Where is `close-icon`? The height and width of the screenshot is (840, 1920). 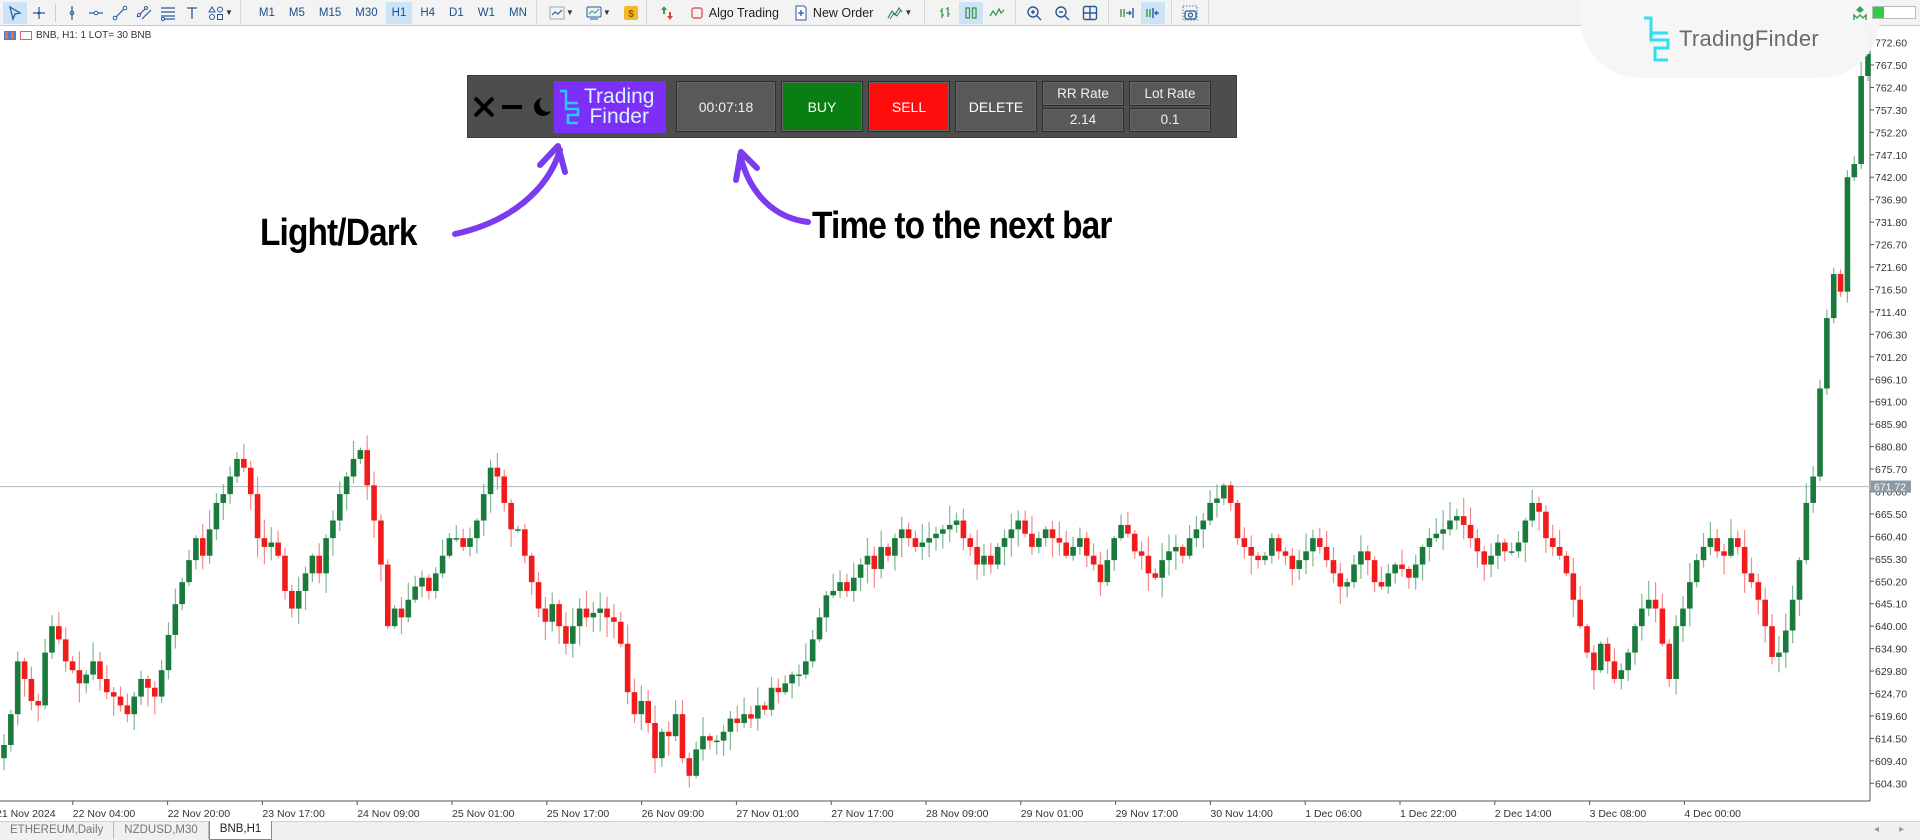 close-icon is located at coordinates (484, 106).